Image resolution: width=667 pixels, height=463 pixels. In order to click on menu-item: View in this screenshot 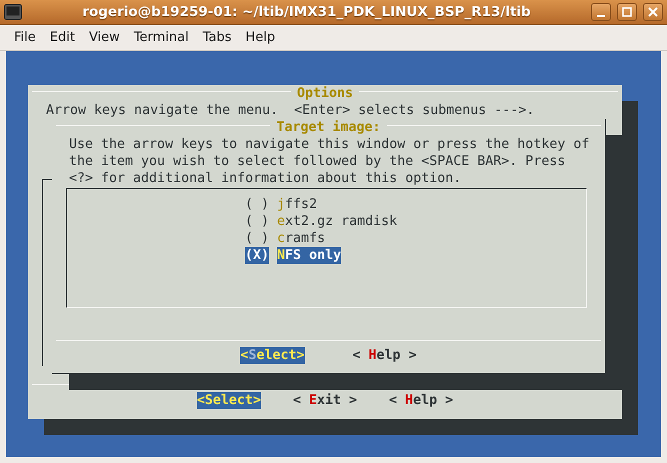, I will do `click(104, 37)`.